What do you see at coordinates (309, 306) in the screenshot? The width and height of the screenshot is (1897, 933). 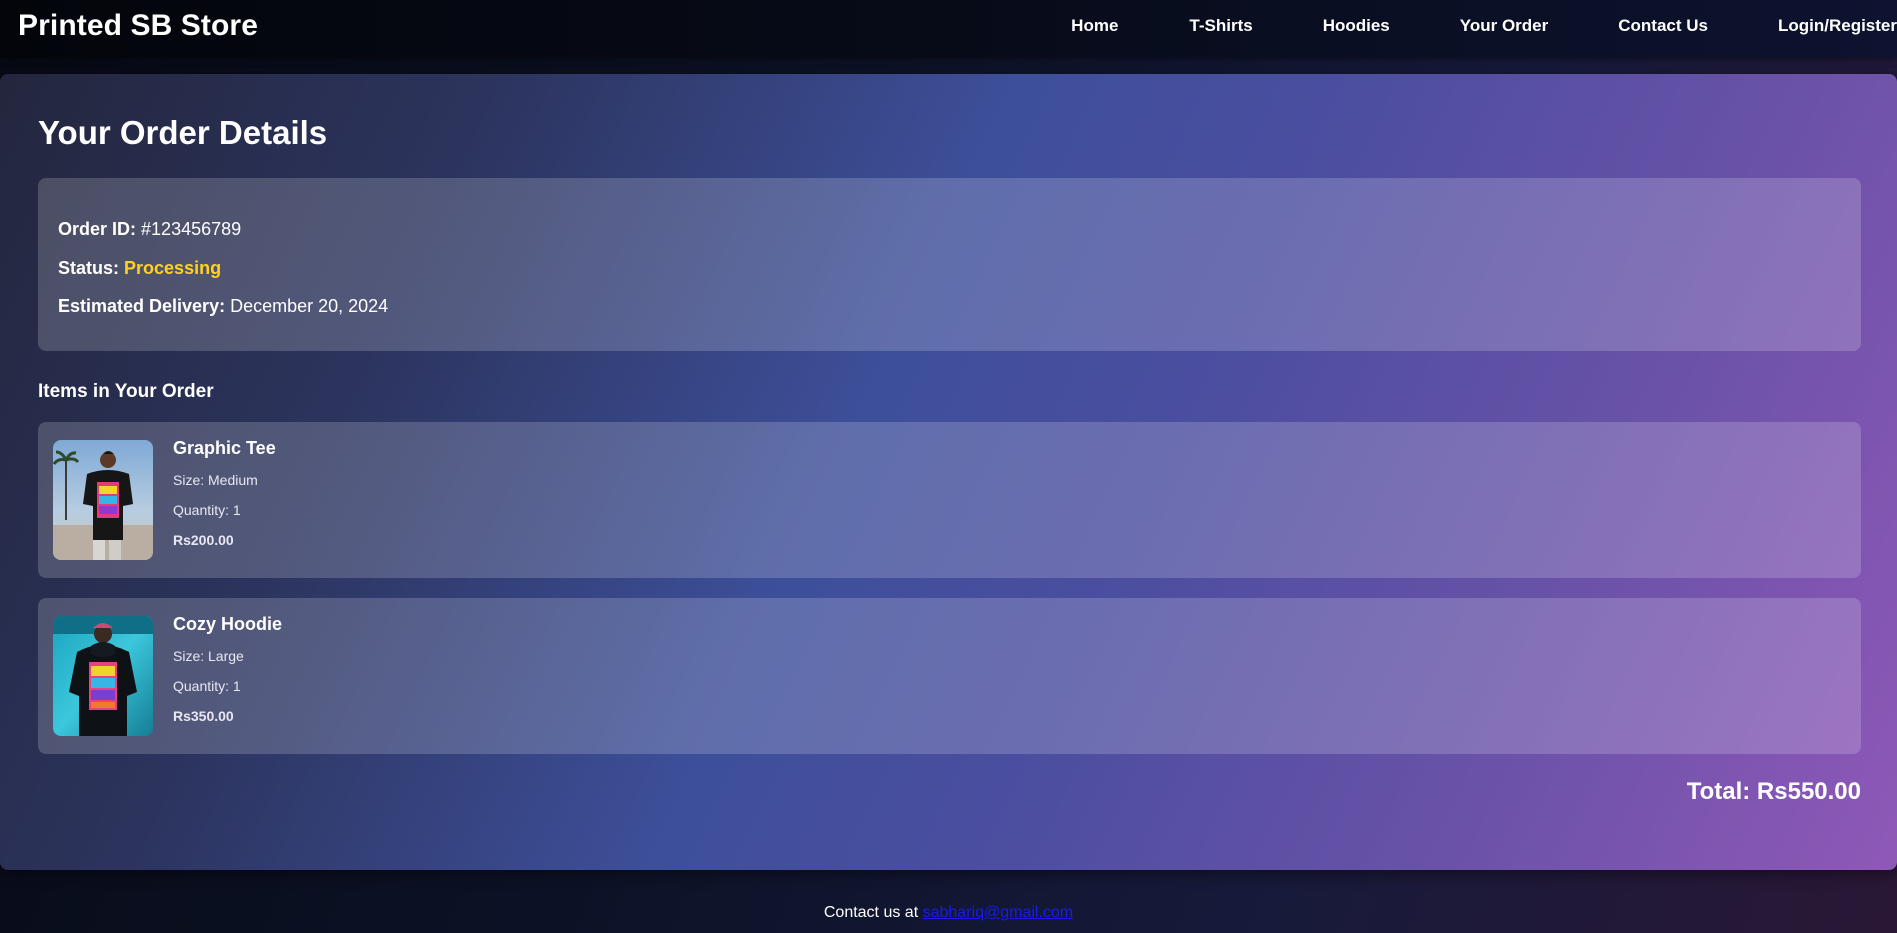 I see `delivery-value: December 20, 2024` at bounding box center [309, 306].